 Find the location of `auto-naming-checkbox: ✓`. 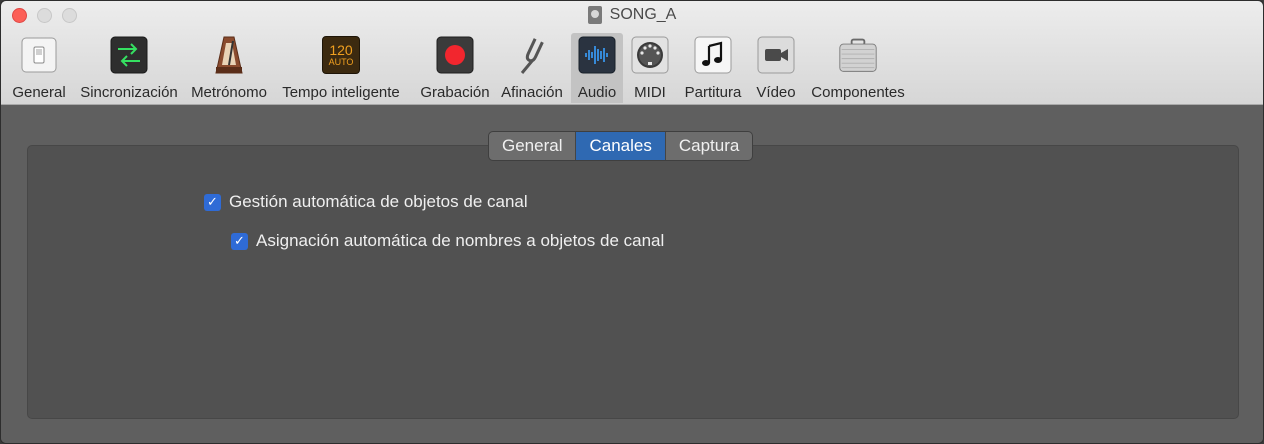

auto-naming-checkbox: ✓ is located at coordinates (239, 241).